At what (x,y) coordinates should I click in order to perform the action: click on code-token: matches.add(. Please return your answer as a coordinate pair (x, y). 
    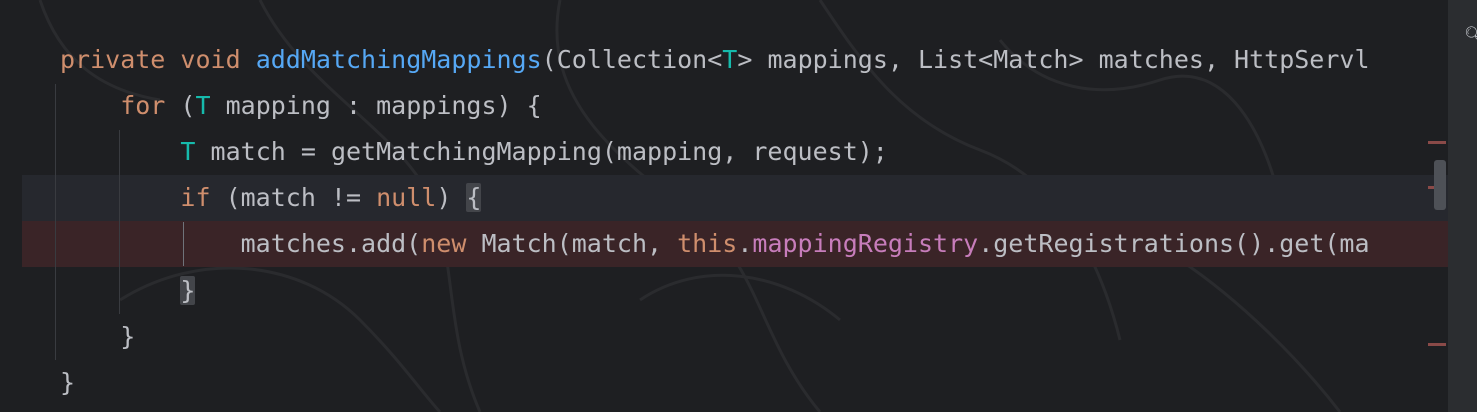
    Looking at the image, I should click on (241, 243).